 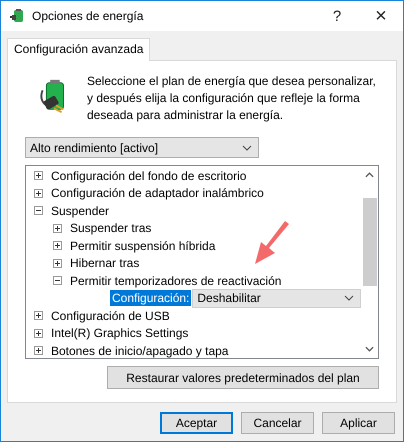 I want to click on setting-dropdown: Deshabilitar, so click(x=276, y=298).